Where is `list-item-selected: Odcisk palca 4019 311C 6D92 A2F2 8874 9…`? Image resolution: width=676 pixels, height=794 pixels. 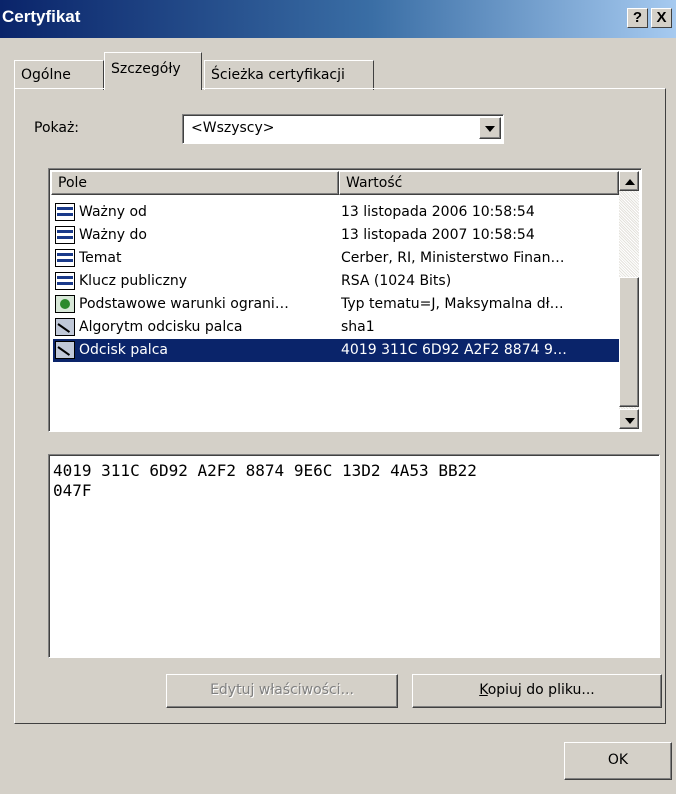 list-item-selected: Odcisk palca 4019 311C 6D92 A2F2 8874 9… is located at coordinates (336, 350).